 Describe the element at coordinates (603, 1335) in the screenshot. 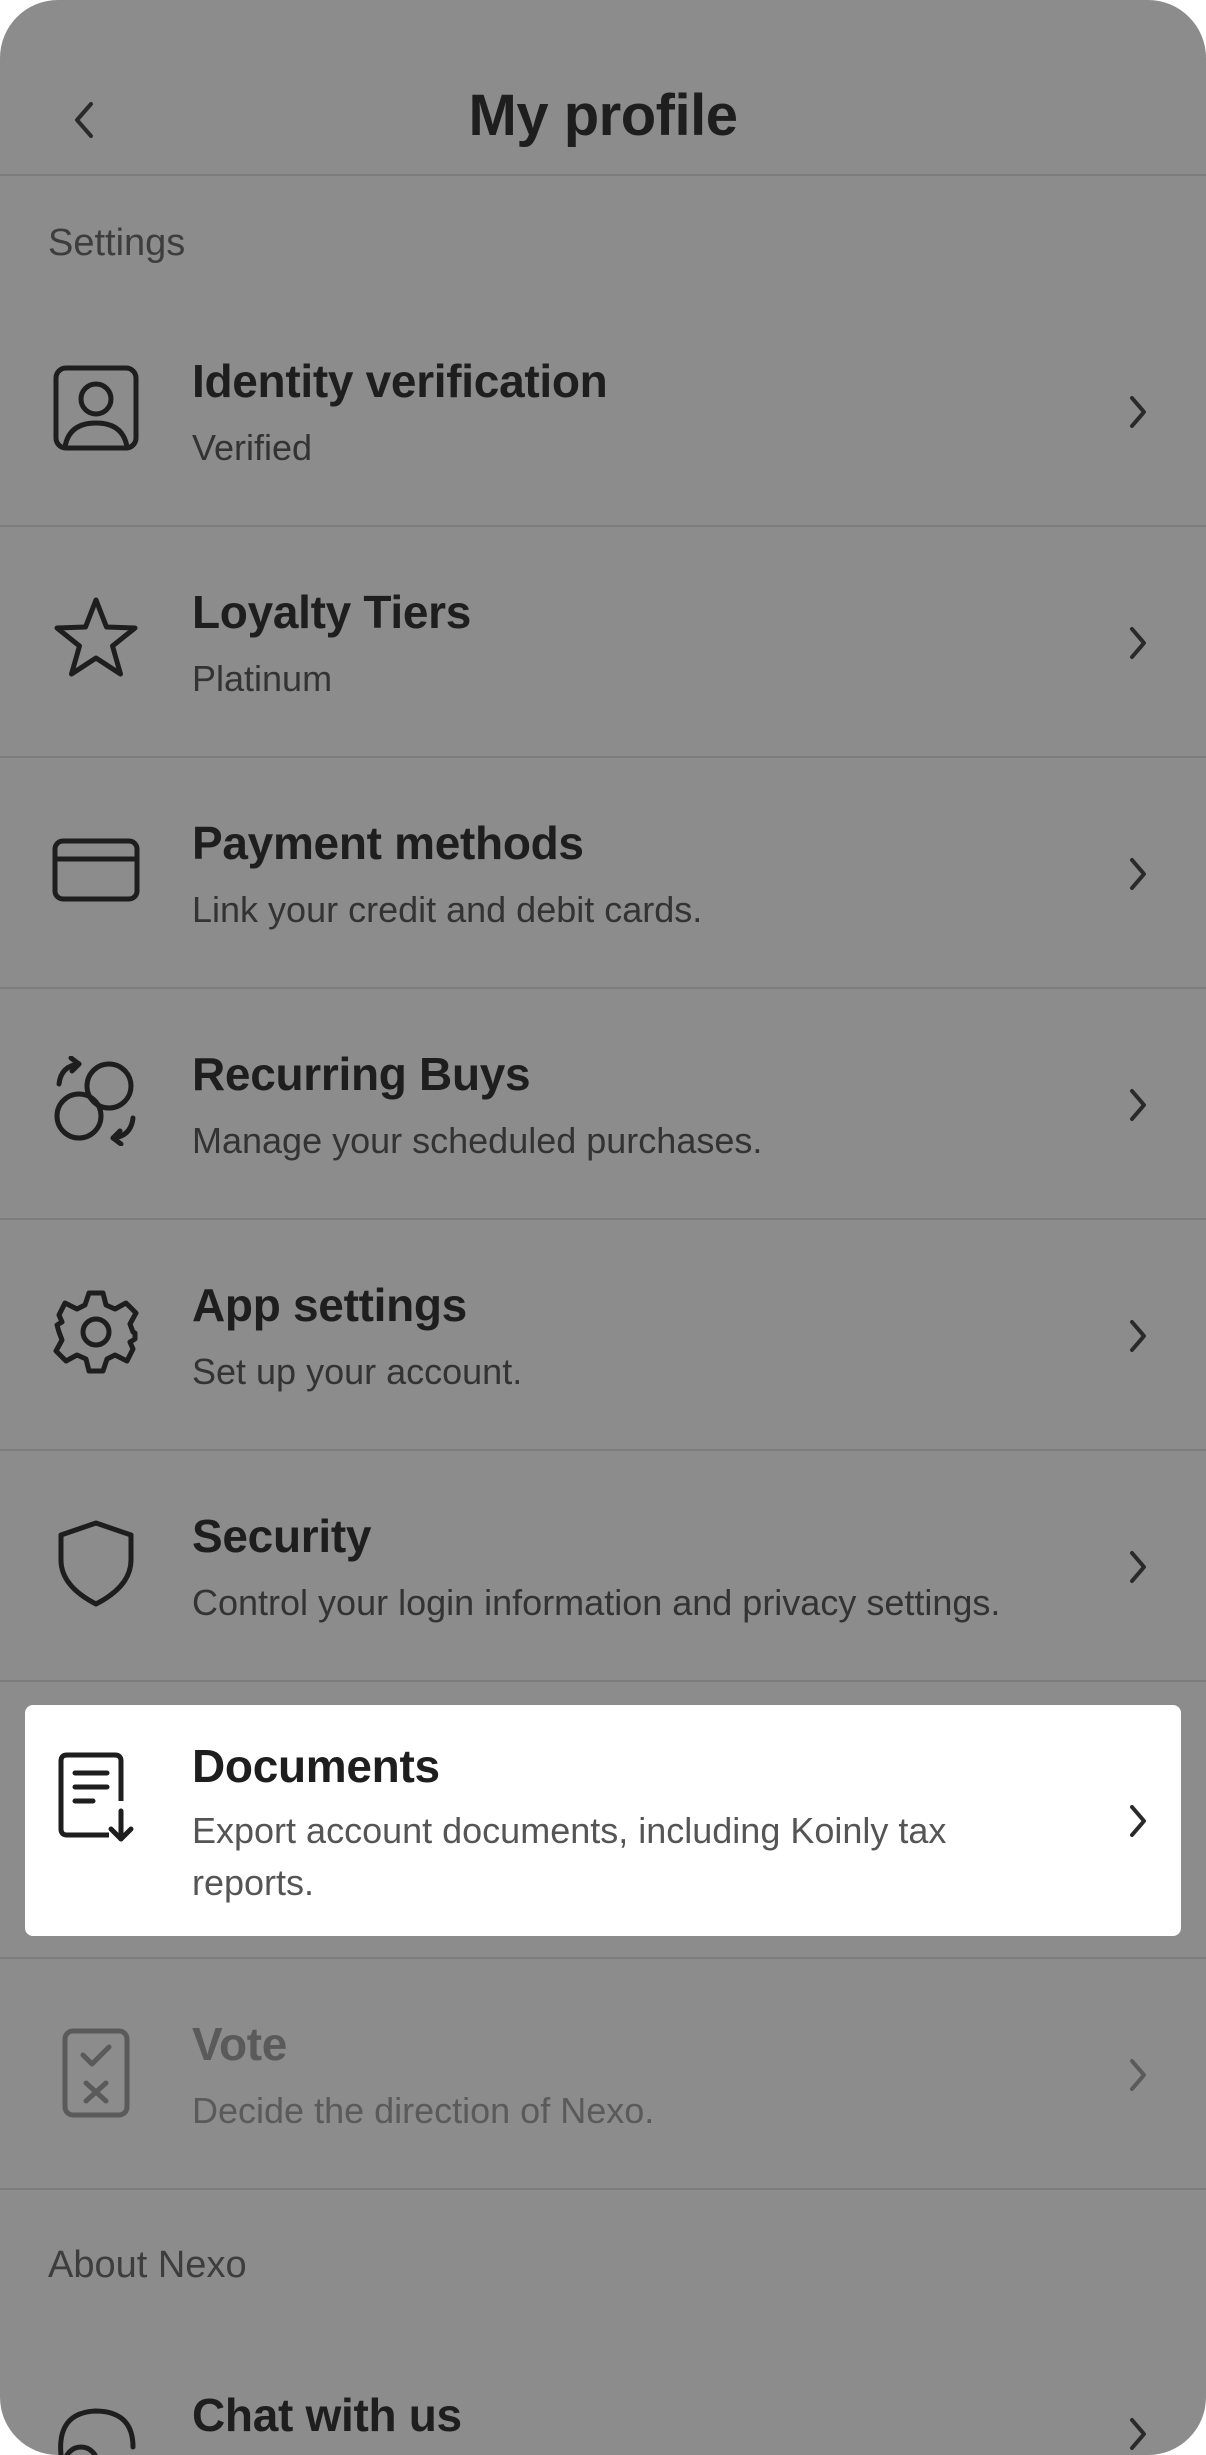

I see `menu-item-app-settings: App settings Set up your account.` at that location.